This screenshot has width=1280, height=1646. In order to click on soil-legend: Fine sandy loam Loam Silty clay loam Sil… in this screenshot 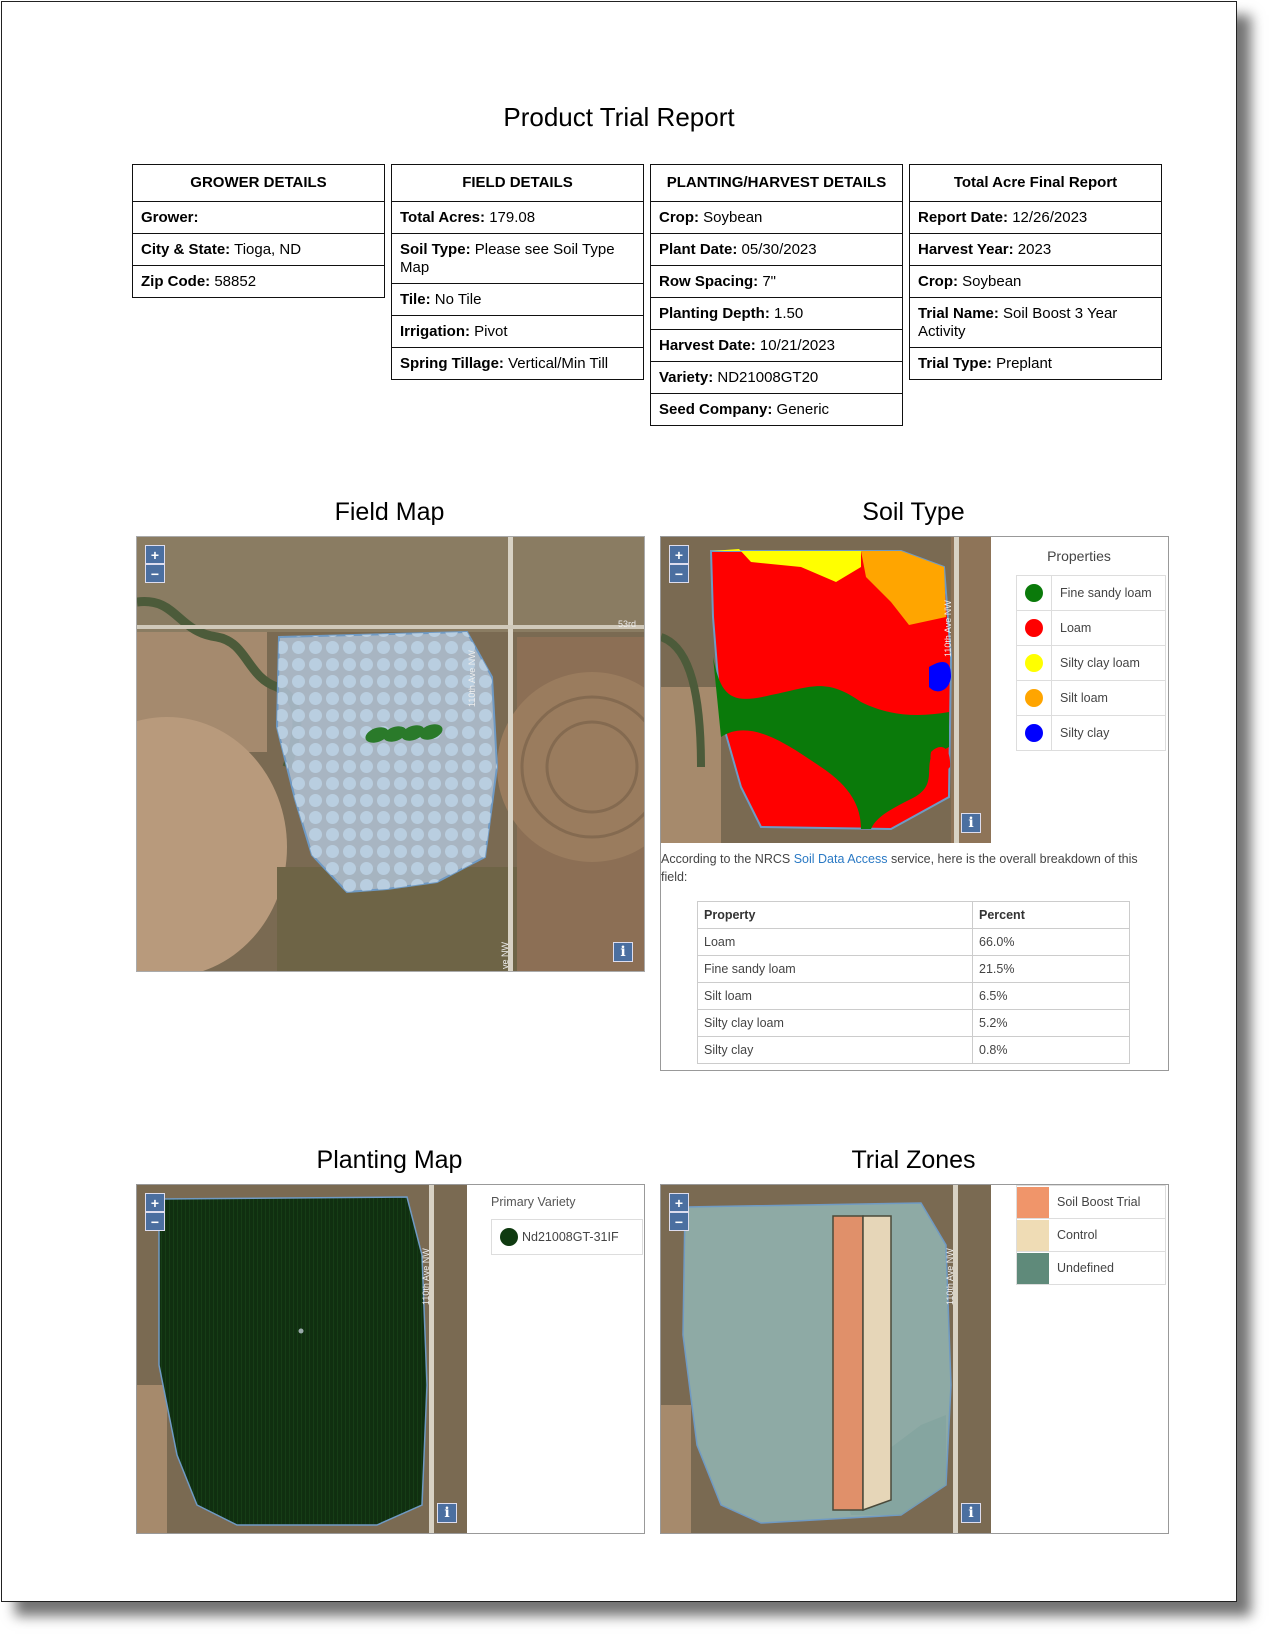, I will do `click(1091, 663)`.